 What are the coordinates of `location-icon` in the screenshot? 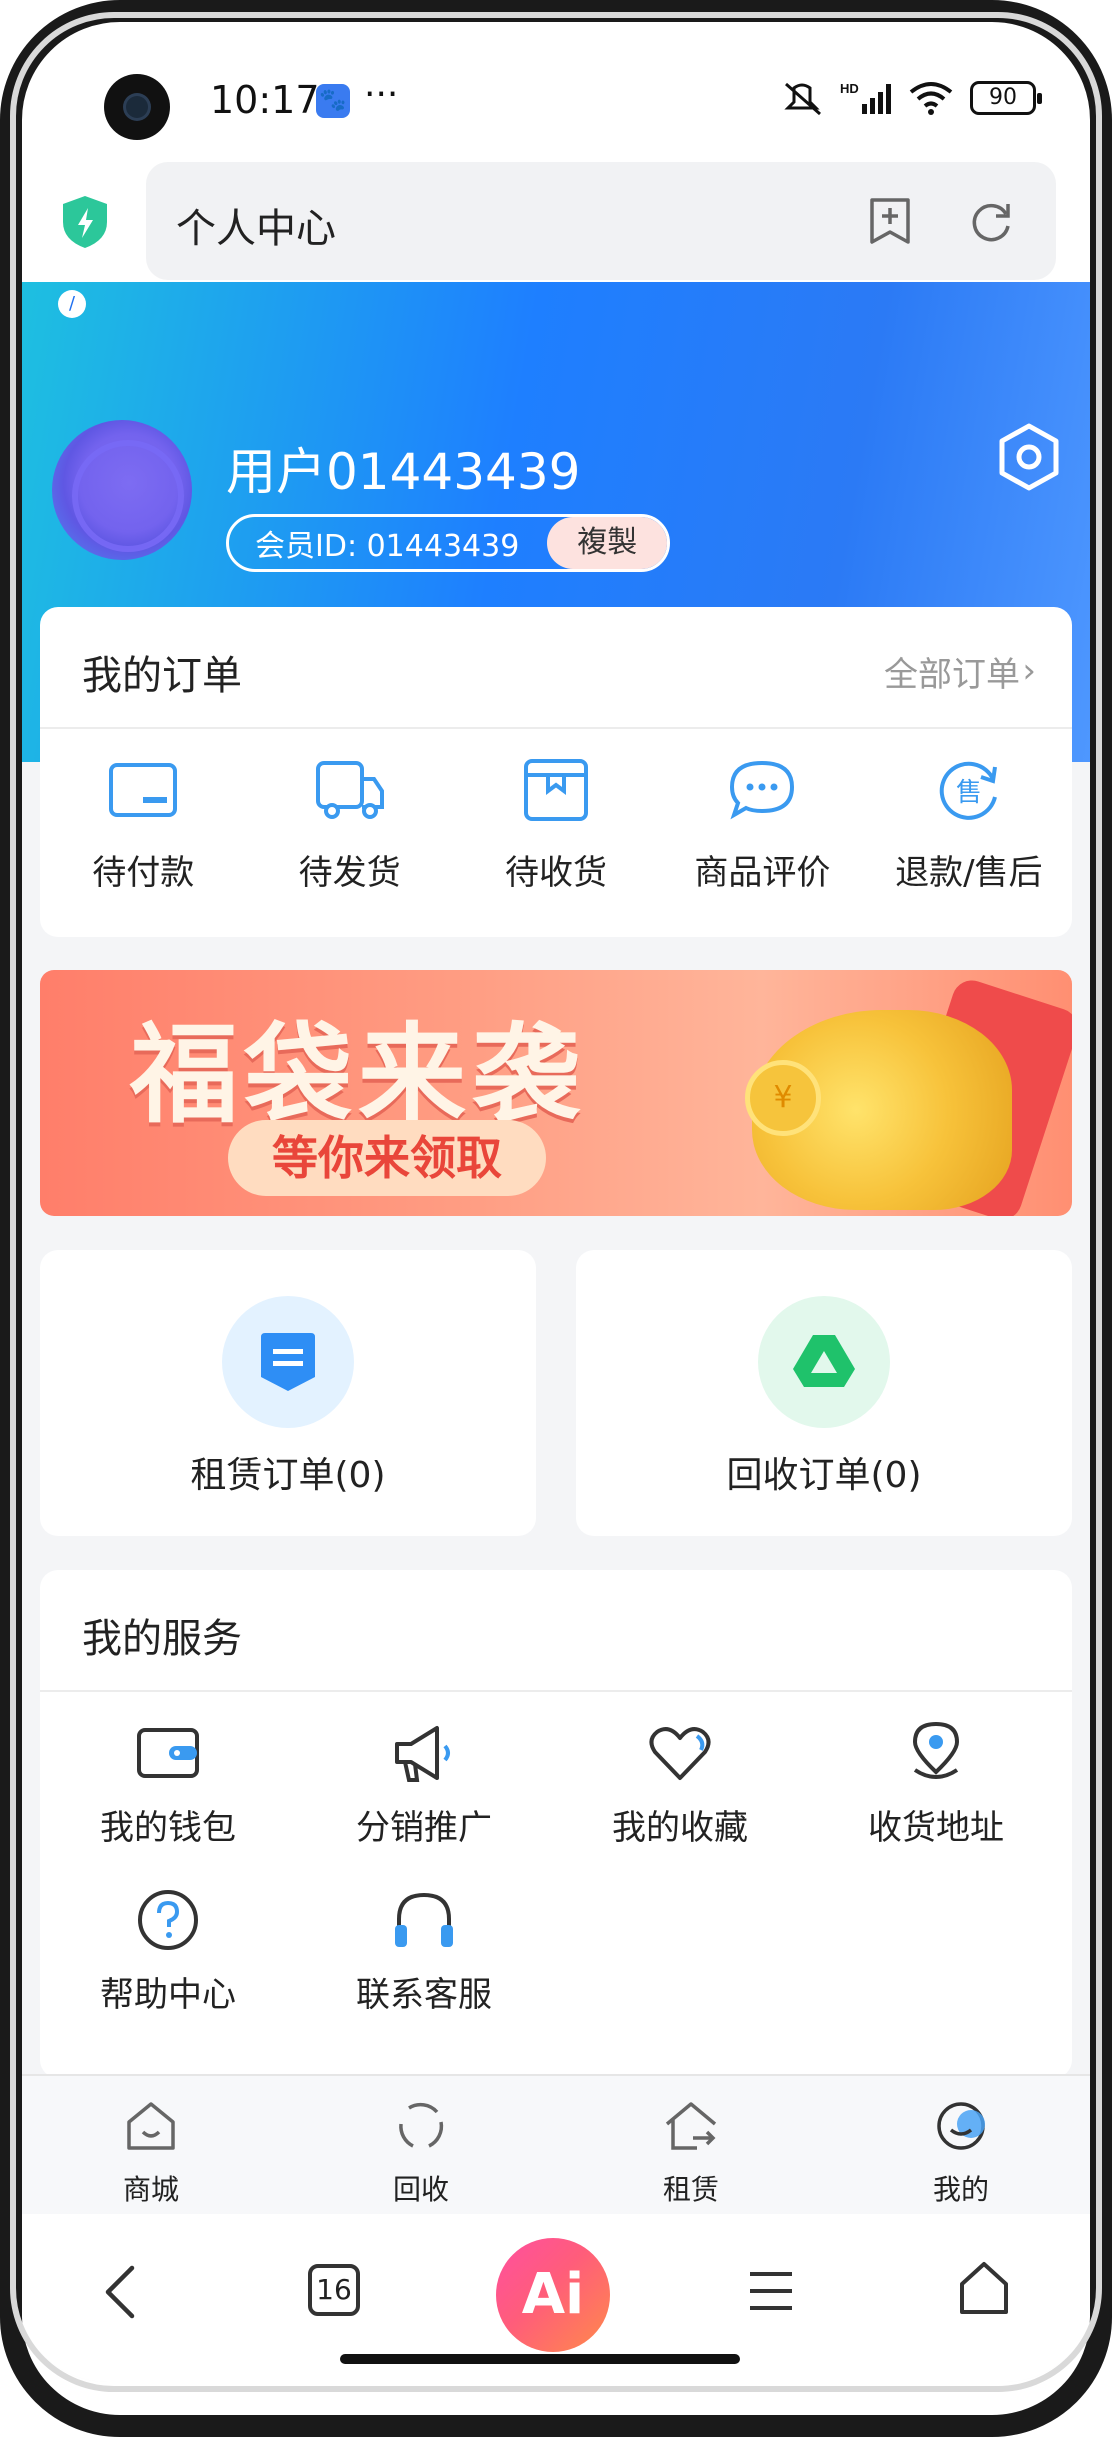 It's located at (936, 1750).